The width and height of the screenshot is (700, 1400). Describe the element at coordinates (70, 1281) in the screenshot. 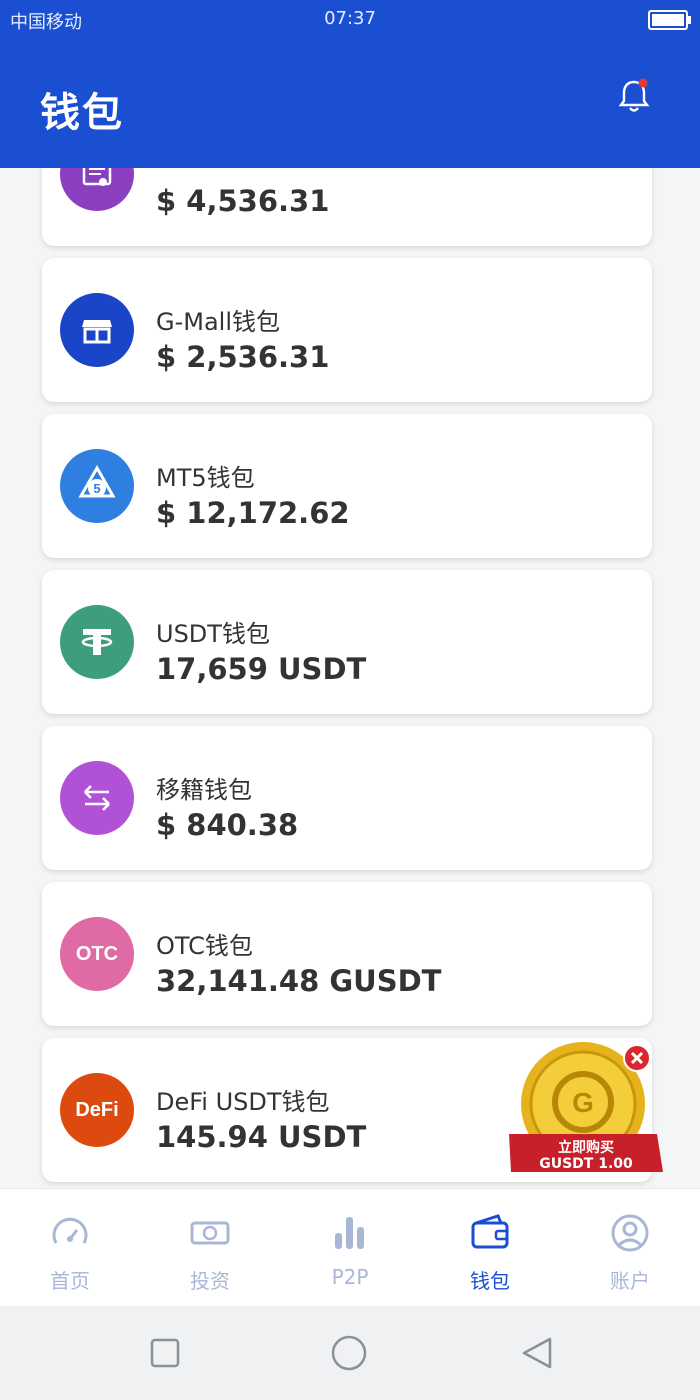

I see `nav-label: 首页` at that location.